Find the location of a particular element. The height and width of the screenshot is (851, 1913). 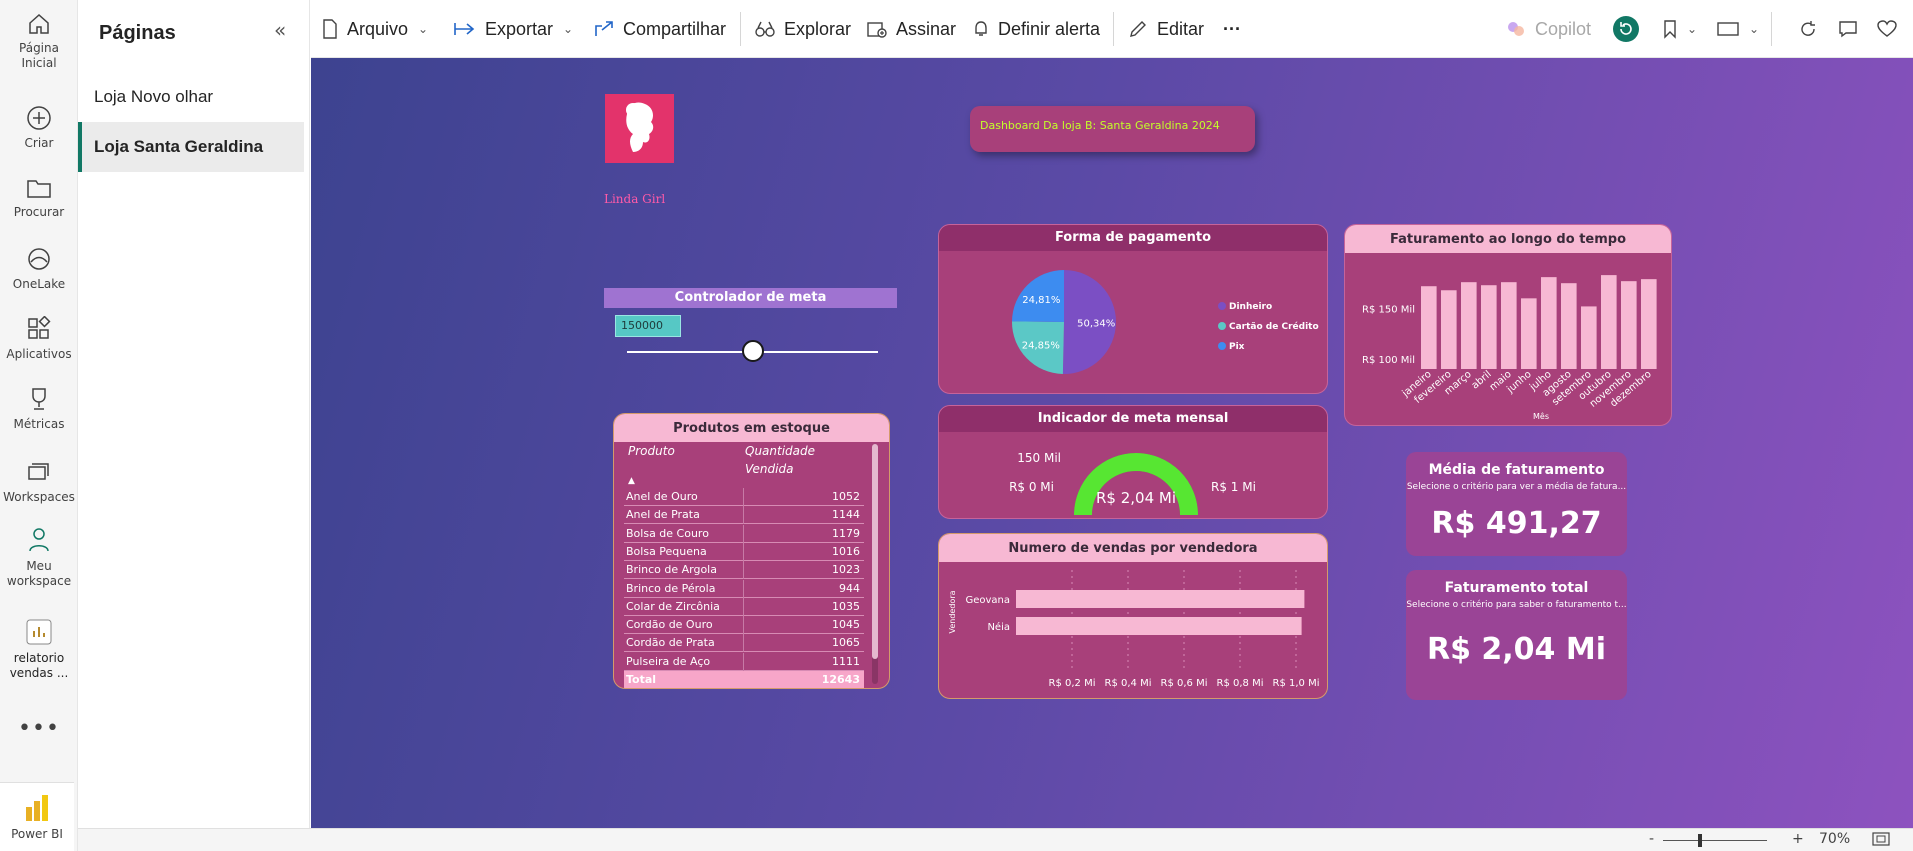

comment-icon is located at coordinates (1848, 29).